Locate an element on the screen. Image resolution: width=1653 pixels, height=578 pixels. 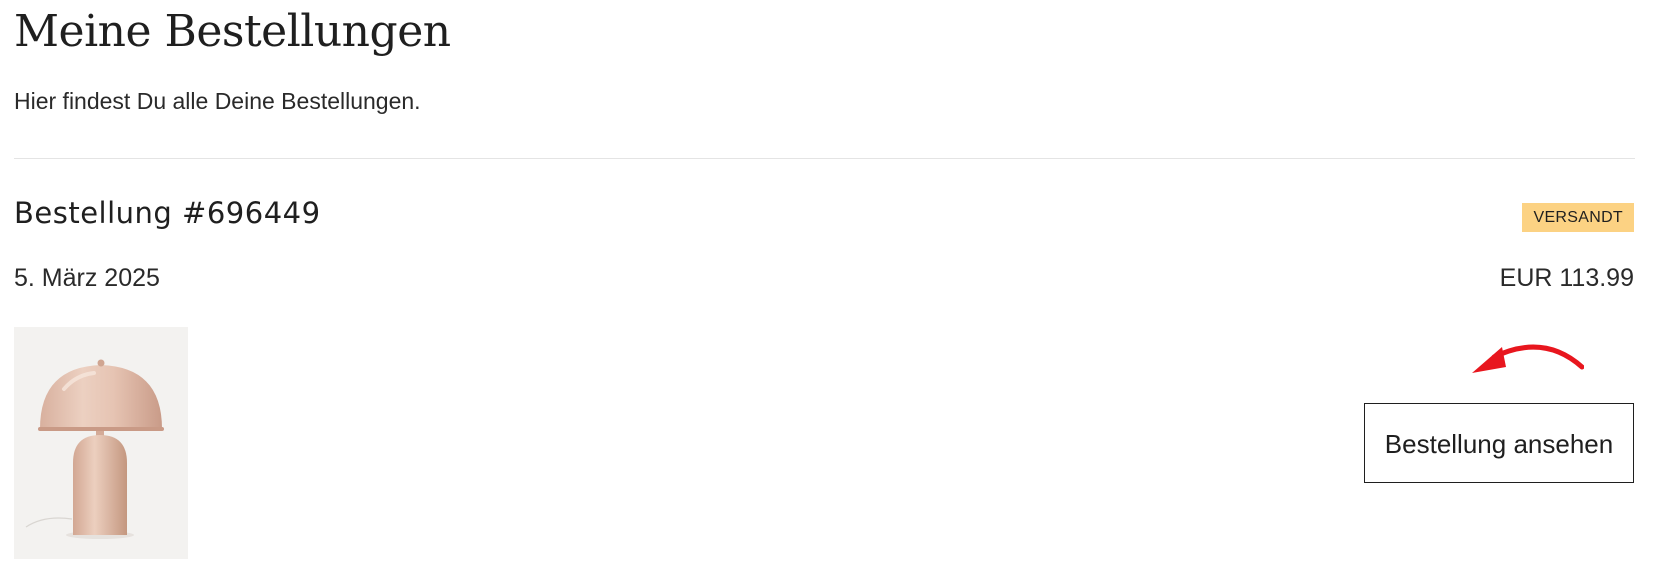
page-title: Meine Bestellungen is located at coordinates (232, 31).